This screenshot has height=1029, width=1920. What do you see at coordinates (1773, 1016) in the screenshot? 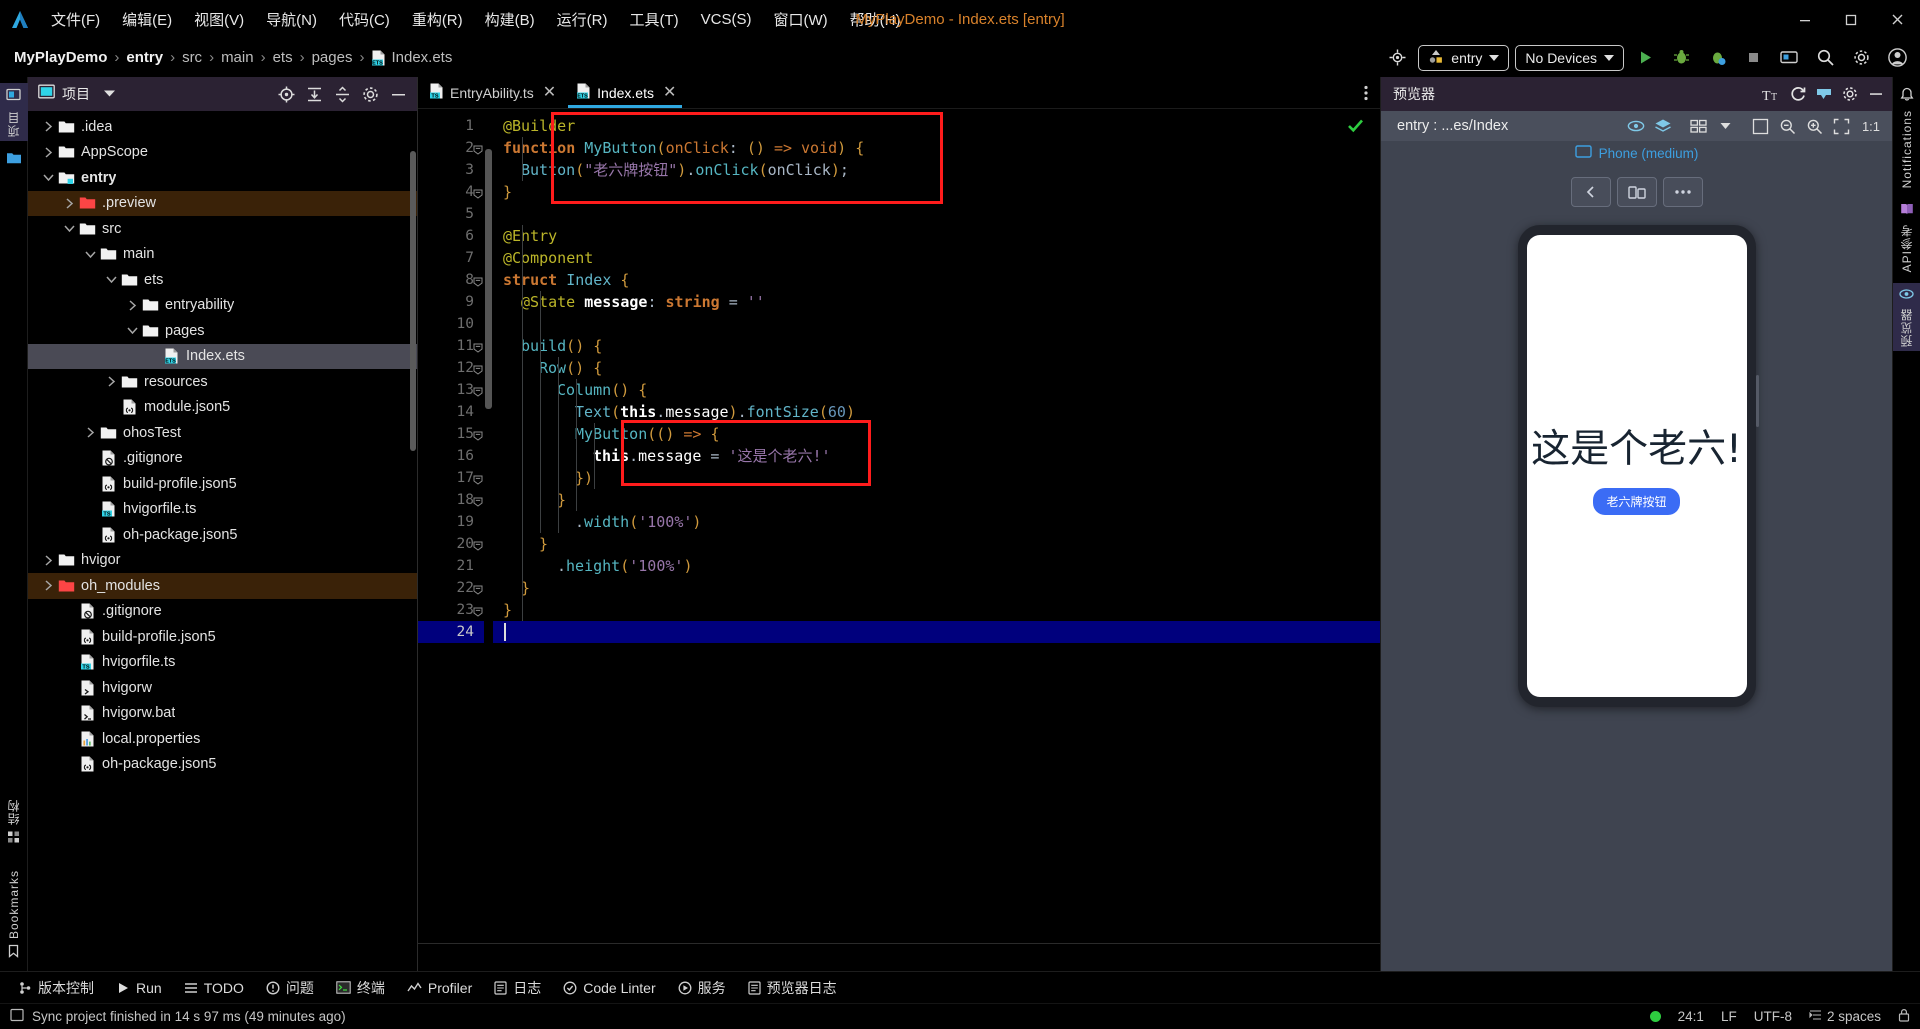
I see `file-encoding: UTF-8` at bounding box center [1773, 1016].